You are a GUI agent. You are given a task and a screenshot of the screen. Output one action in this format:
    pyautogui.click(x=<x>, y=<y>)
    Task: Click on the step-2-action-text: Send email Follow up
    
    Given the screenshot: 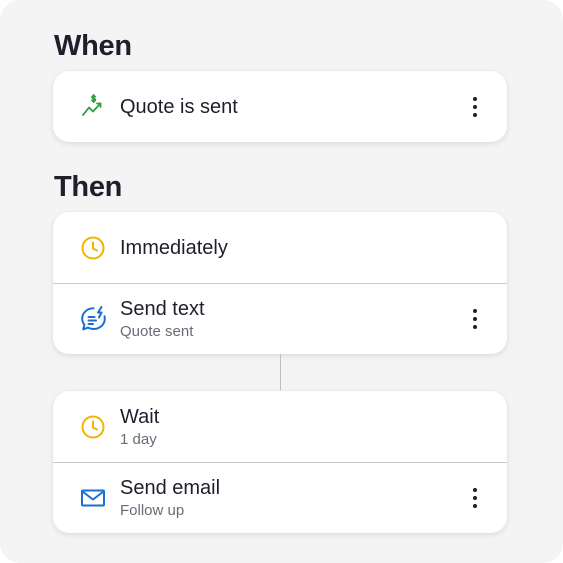 What is the action you would take?
    pyautogui.click(x=170, y=498)
    